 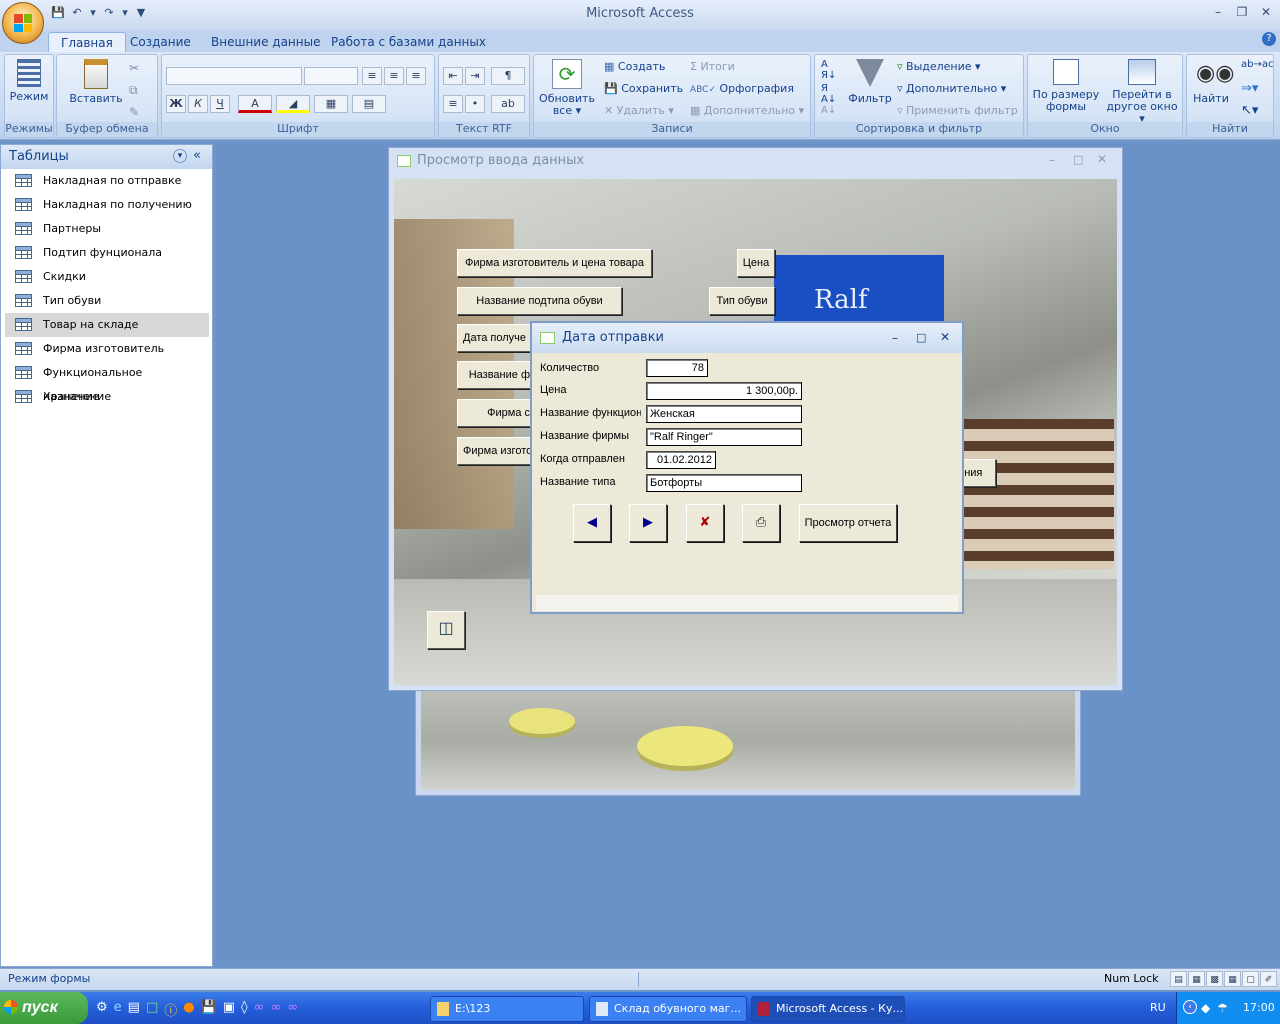 What do you see at coordinates (592, 523) in the screenshot?
I see `previous-record-button: ◀` at bounding box center [592, 523].